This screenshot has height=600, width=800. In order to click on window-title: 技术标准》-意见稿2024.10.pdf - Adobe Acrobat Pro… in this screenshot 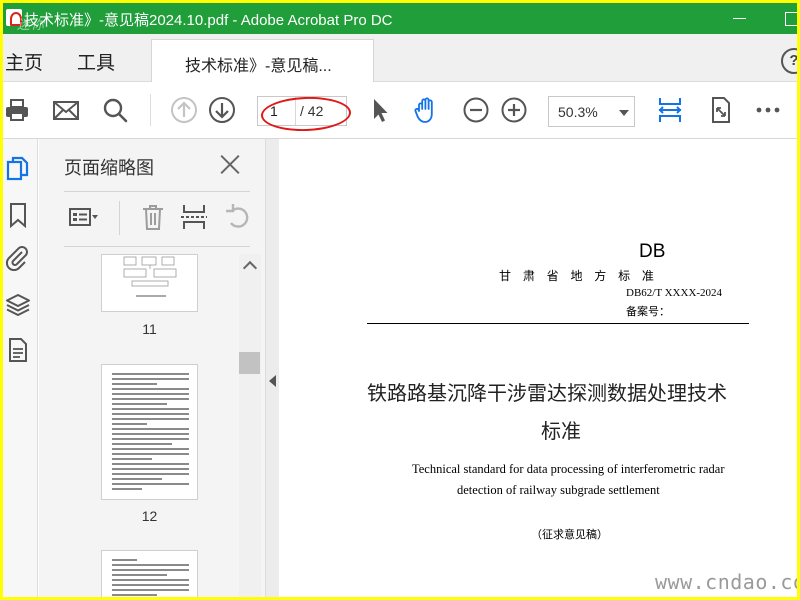, I will do `click(208, 20)`.